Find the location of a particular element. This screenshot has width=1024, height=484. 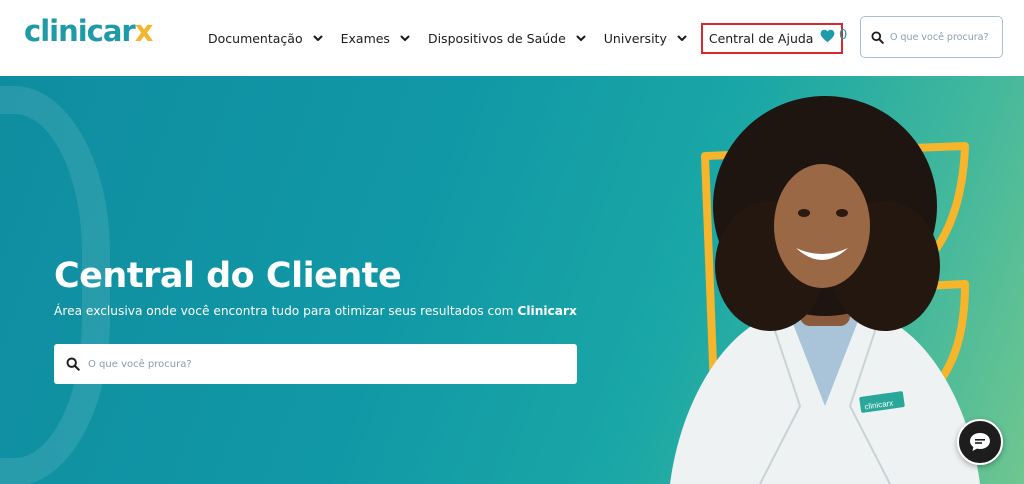

favorites-button: 0 is located at coordinates (833, 35).